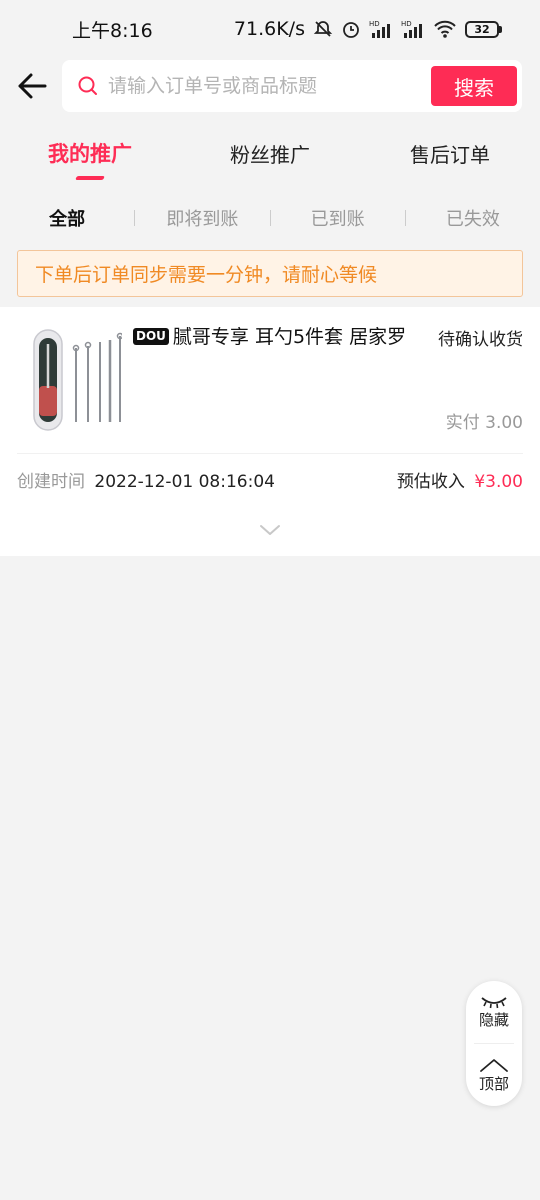 This screenshot has width=540, height=1200. What do you see at coordinates (379, 29) in the screenshot?
I see `signal-hd-icon: HD` at bounding box center [379, 29].